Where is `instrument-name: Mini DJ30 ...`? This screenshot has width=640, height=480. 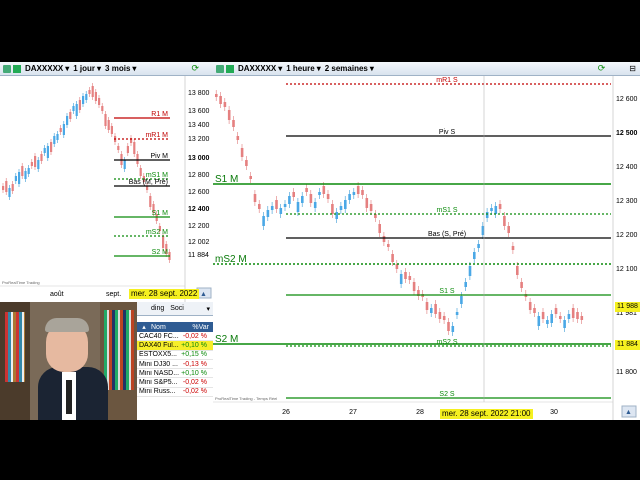
instrument-name: Mini DJ30 ... is located at coordinates (158, 364).